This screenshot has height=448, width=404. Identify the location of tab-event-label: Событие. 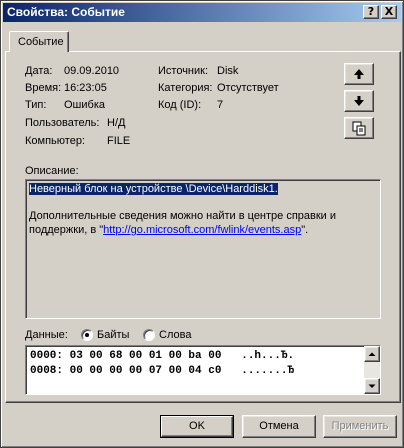
(41, 42).